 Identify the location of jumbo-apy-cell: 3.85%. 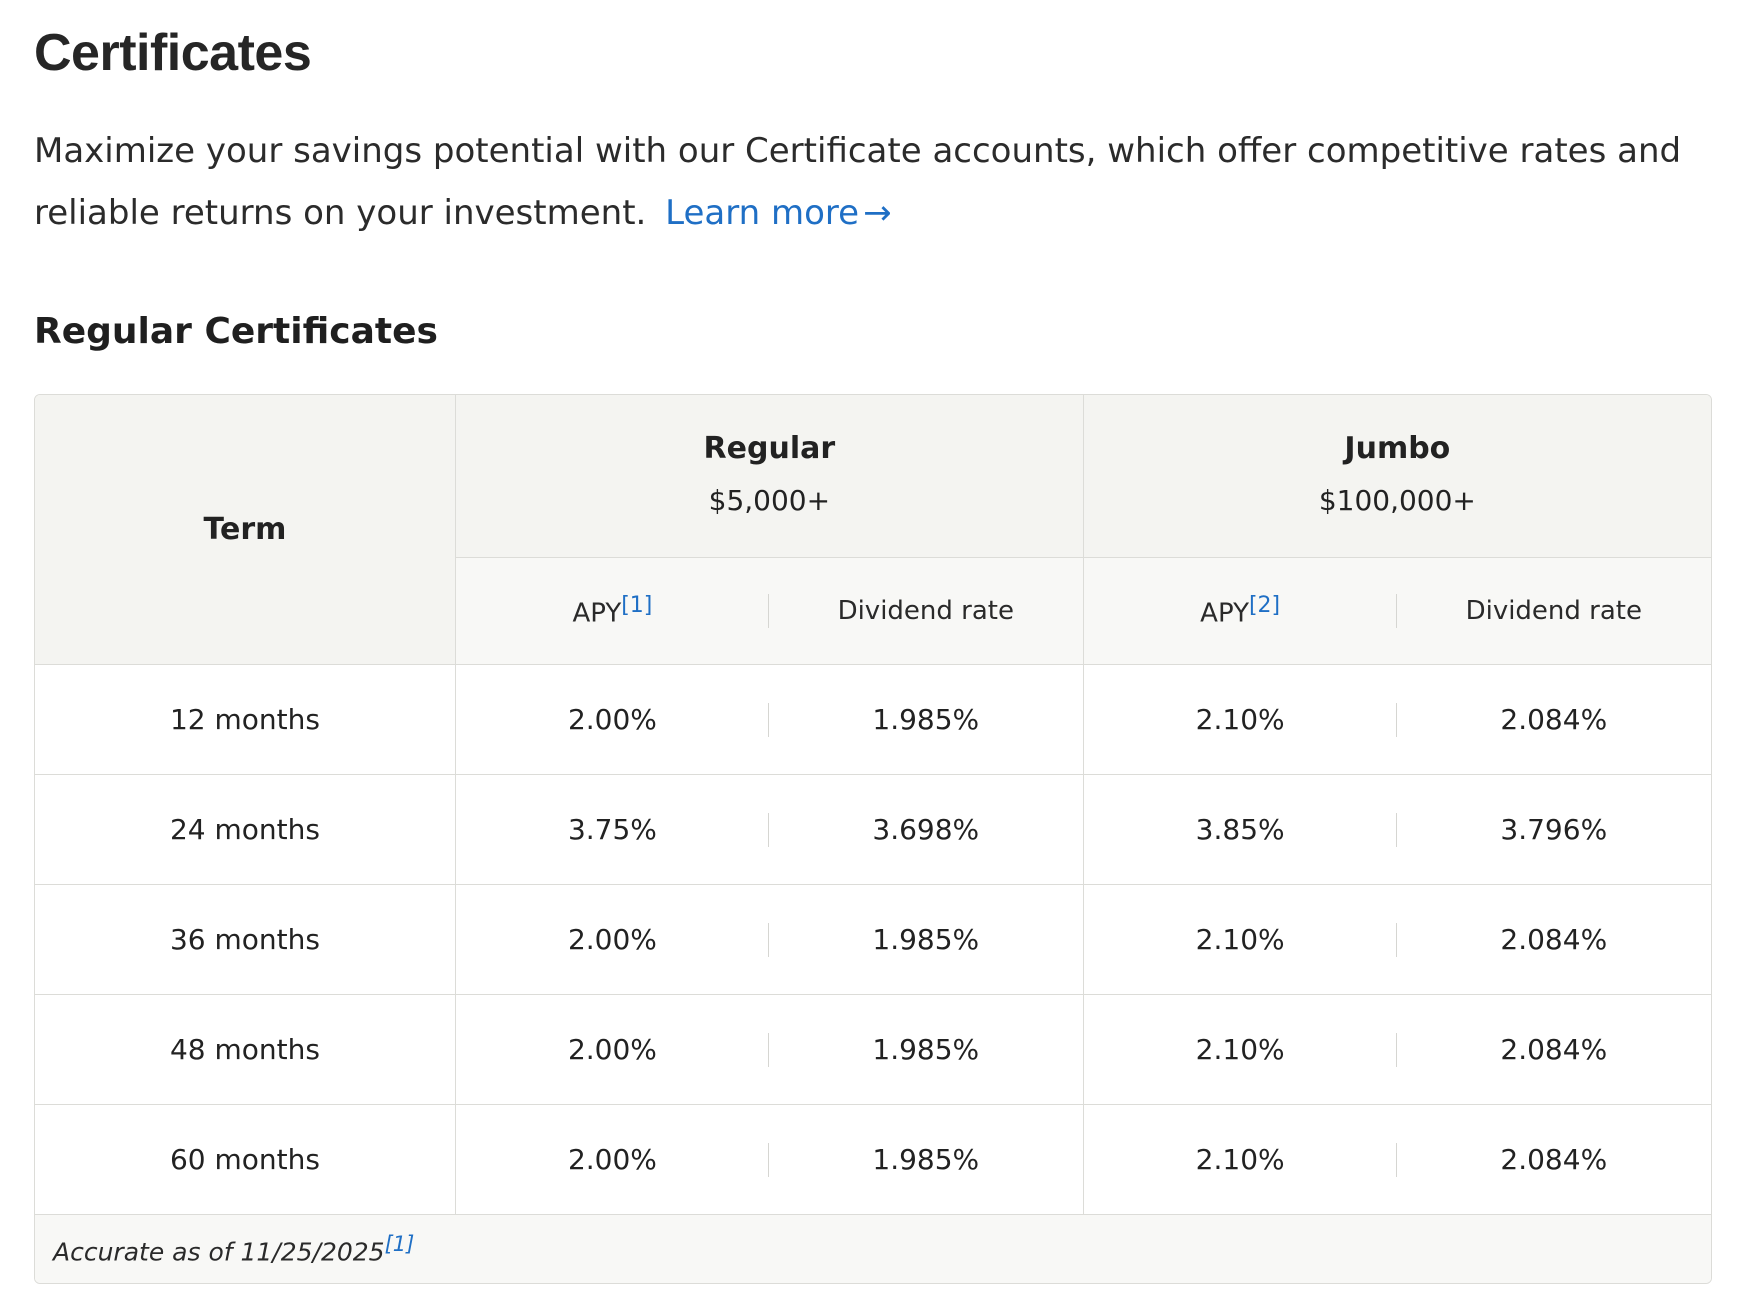
(1240, 829).